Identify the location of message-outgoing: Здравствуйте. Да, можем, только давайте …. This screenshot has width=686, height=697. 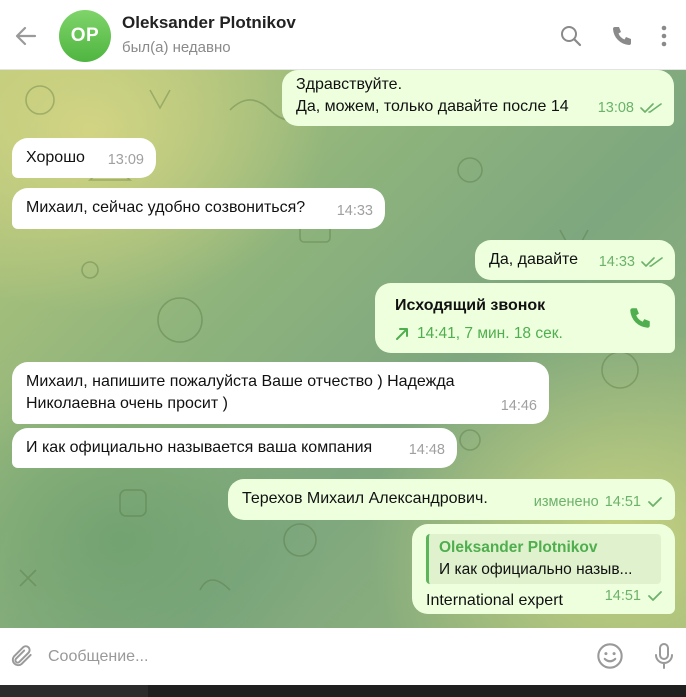
(478, 98).